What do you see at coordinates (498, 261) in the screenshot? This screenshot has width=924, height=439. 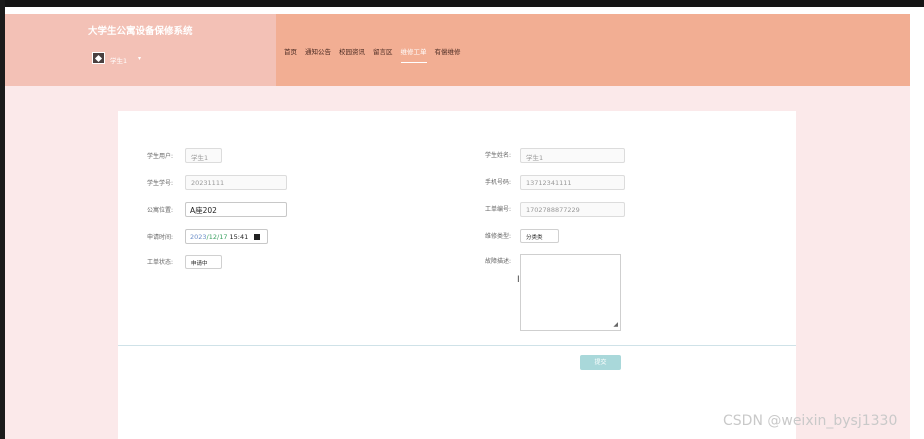 I see `fault-desc-label: 故障描述:` at bounding box center [498, 261].